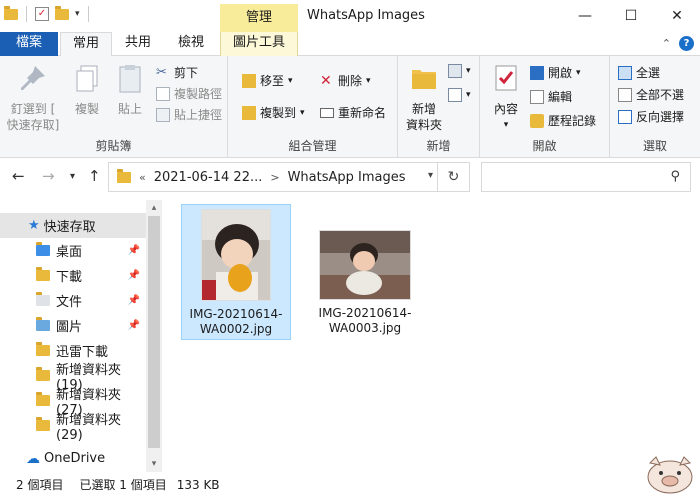 The width and height of the screenshot is (700, 497). What do you see at coordinates (189, 93) in the screenshot?
I see `copy-path-button: 複製路徑` at bounding box center [189, 93].